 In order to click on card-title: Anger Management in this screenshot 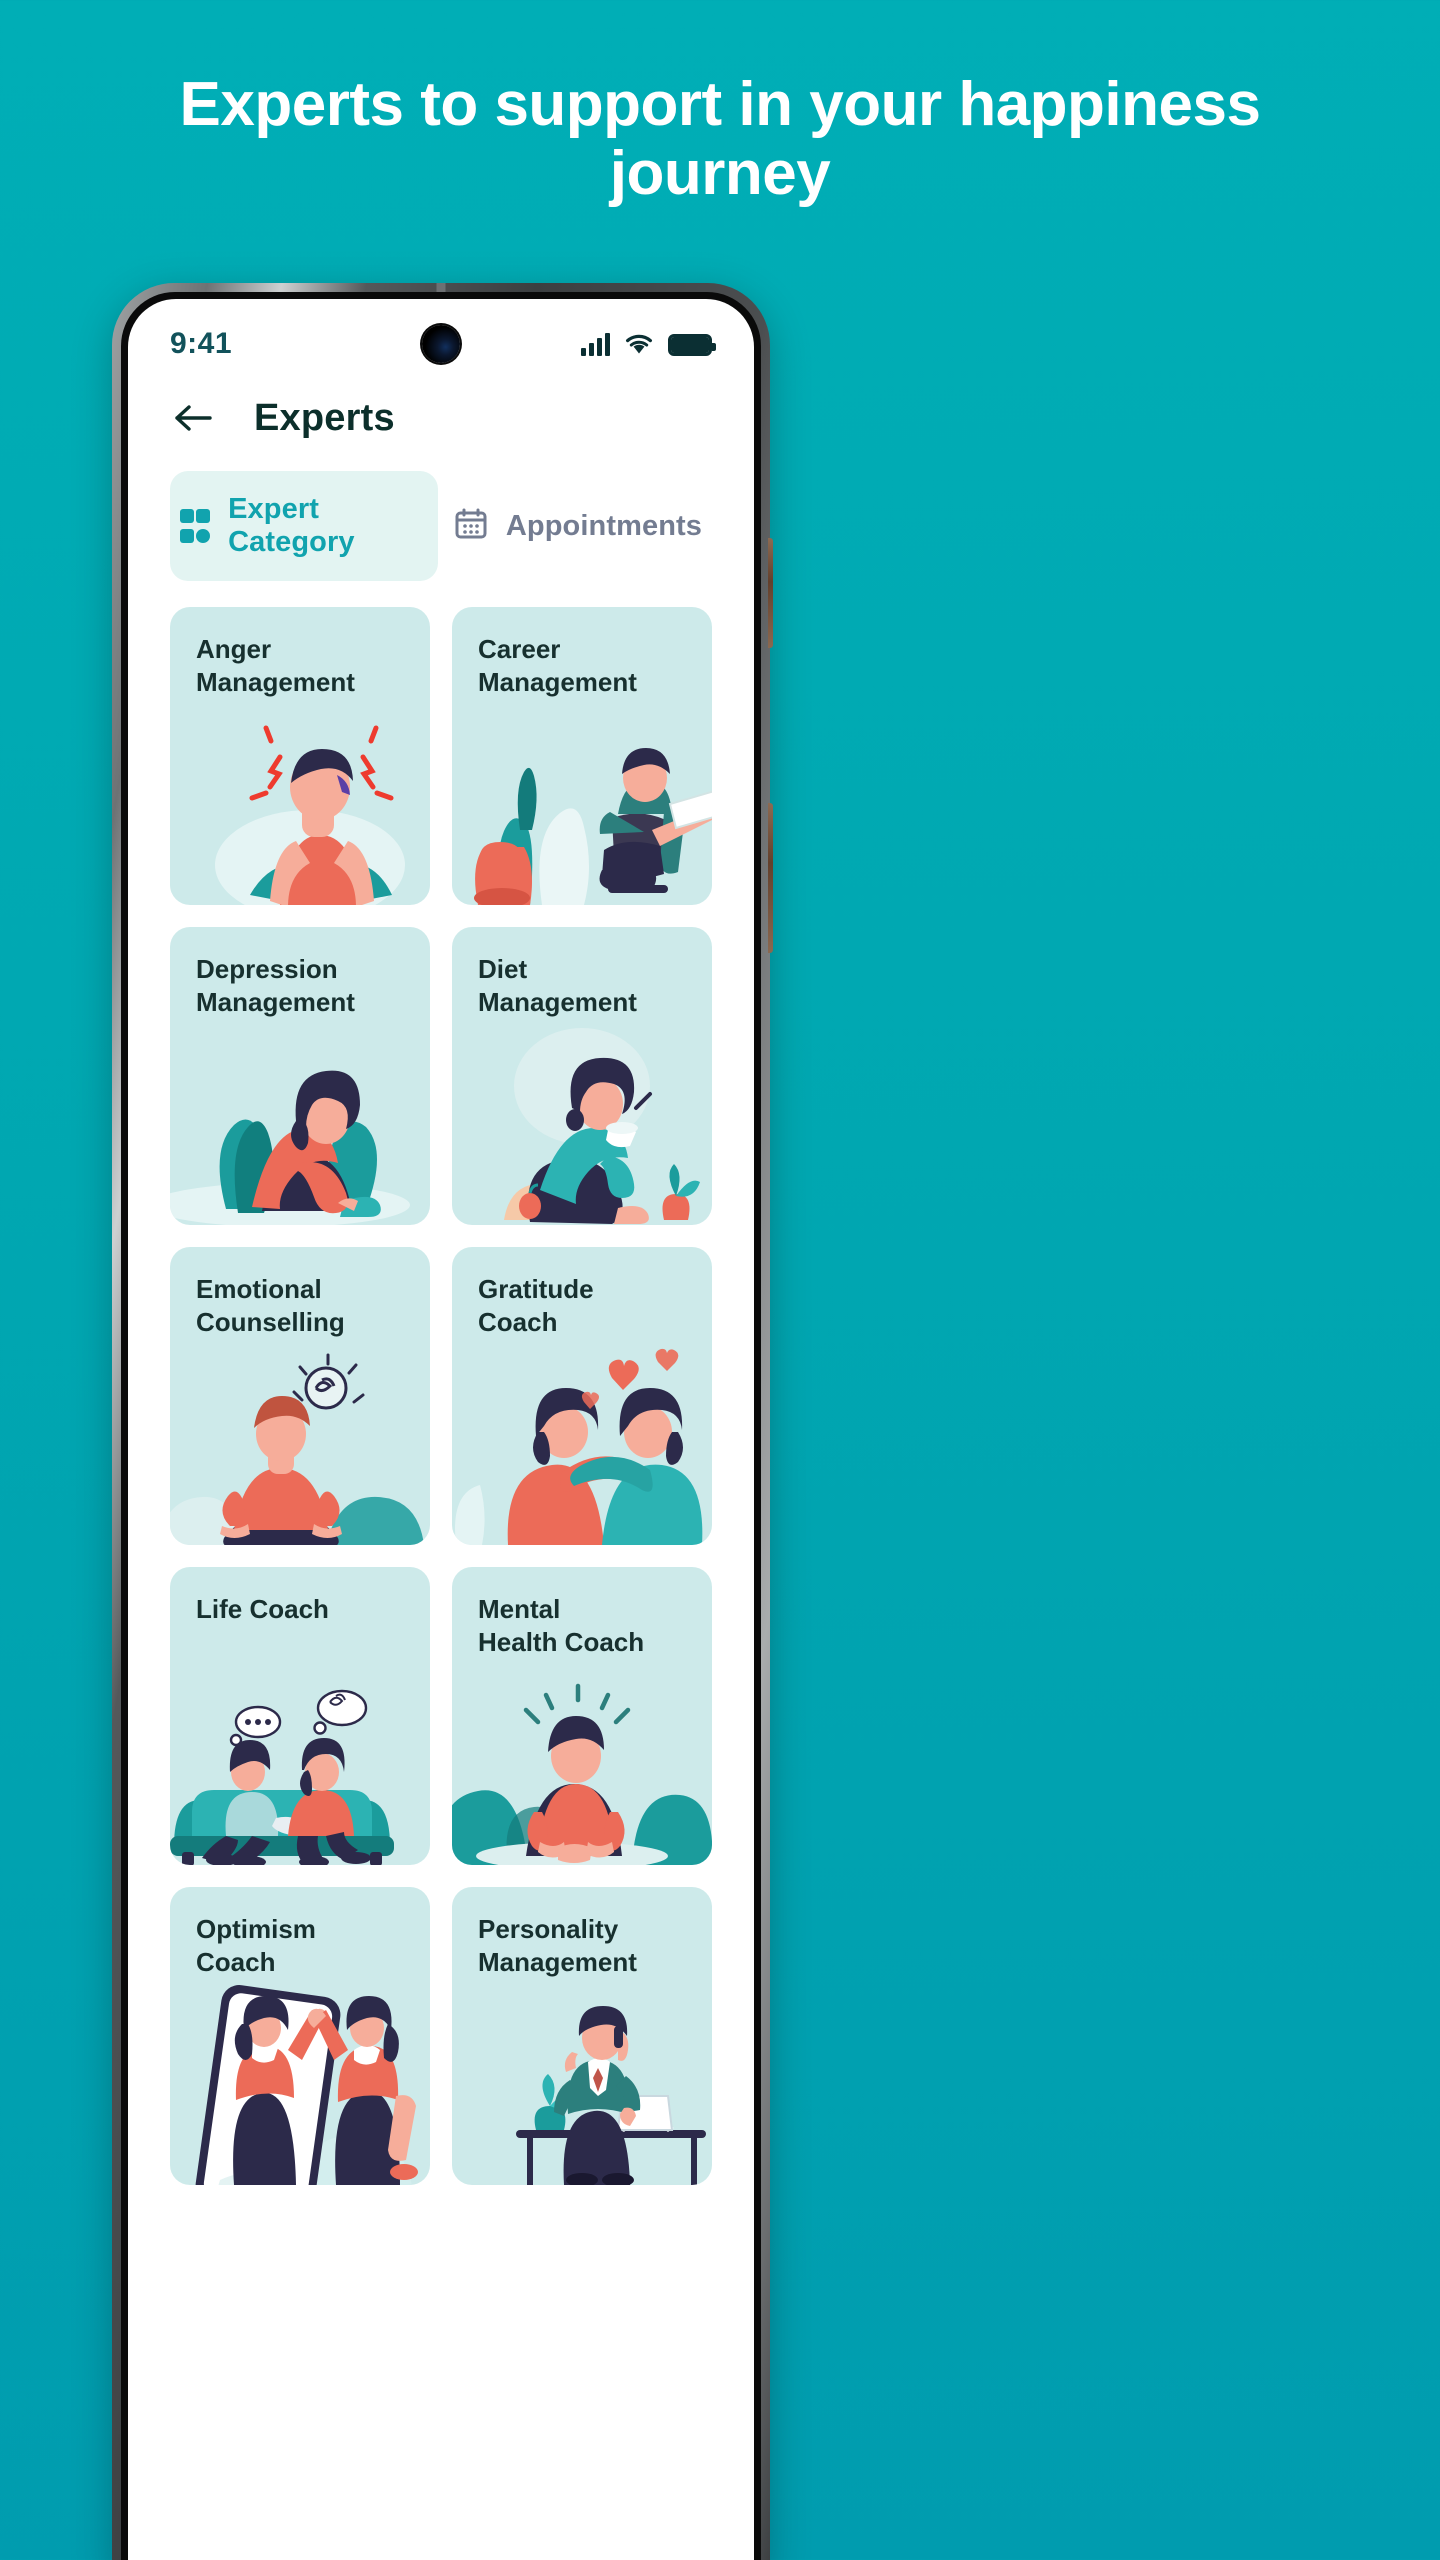, I will do `click(275, 666)`.